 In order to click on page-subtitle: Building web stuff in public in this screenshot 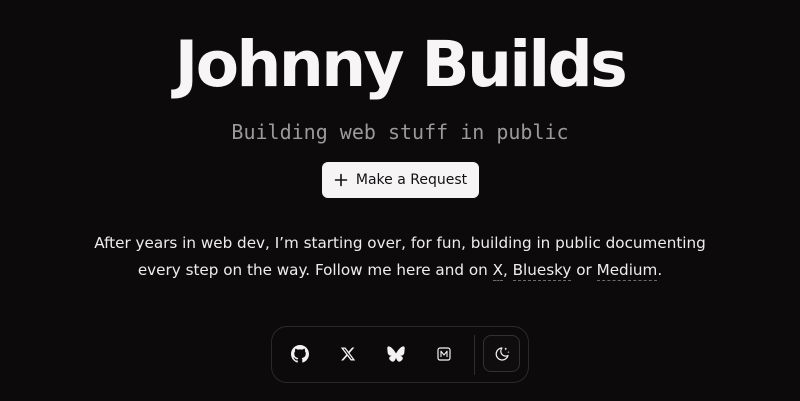, I will do `click(400, 132)`.